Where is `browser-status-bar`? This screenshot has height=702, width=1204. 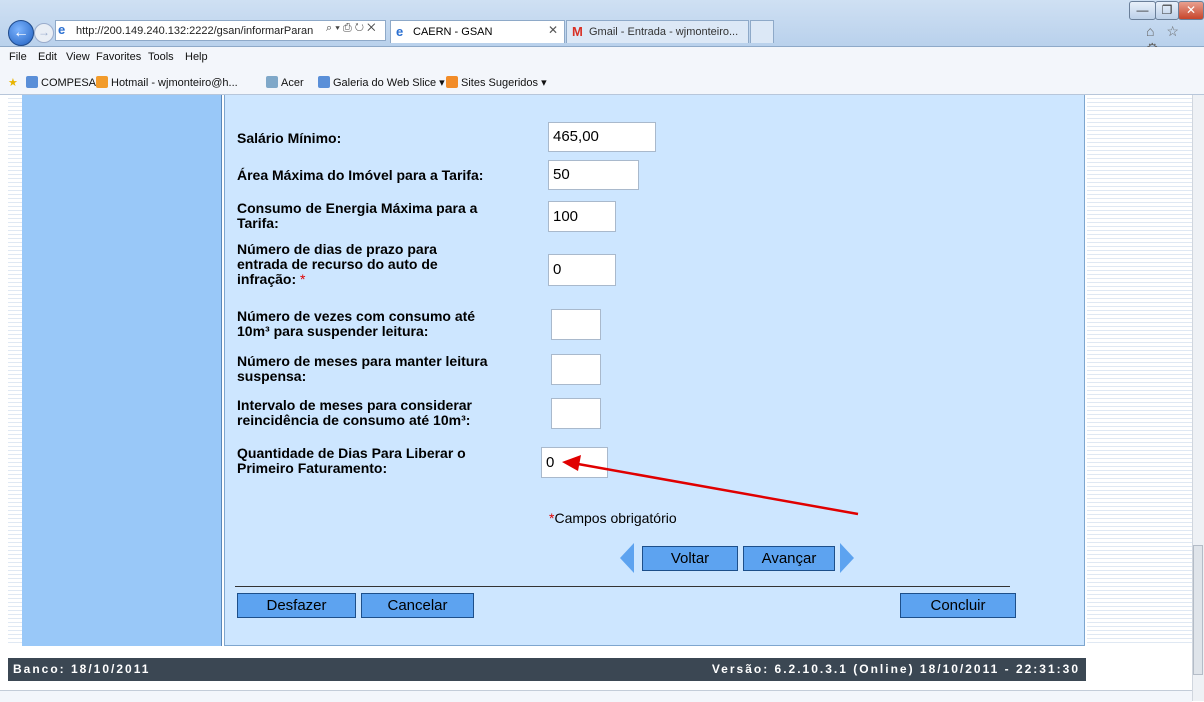
browser-status-bar is located at coordinates (596, 696).